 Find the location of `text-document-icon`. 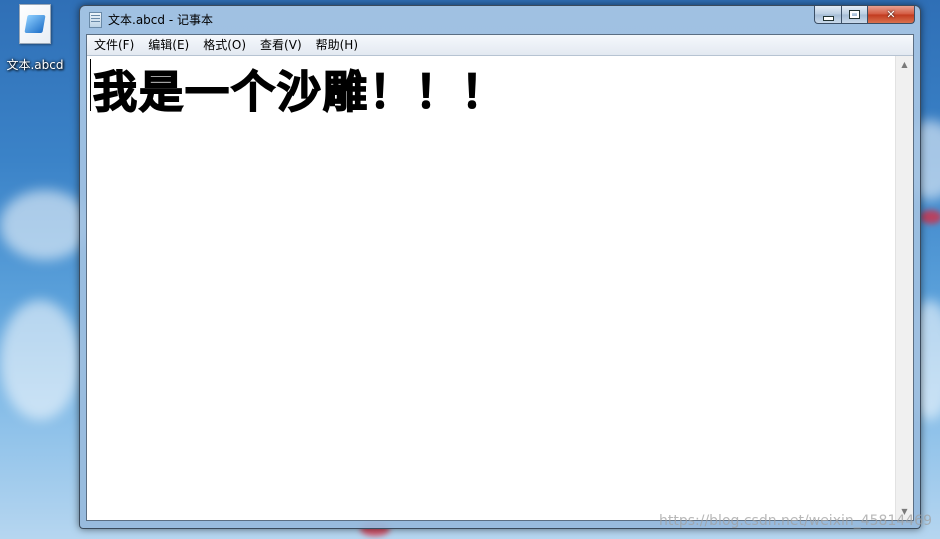

text-document-icon is located at coordinates (35, 24).